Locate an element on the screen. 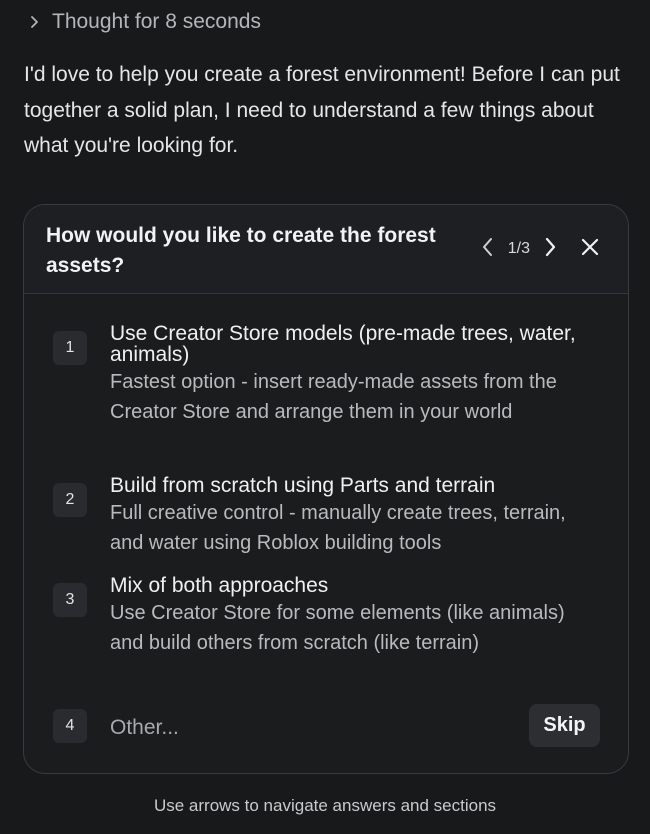 Image resolution: width=650 pixels, height=834 pixels. option-number: 1 is located at coordinates (70, 348).